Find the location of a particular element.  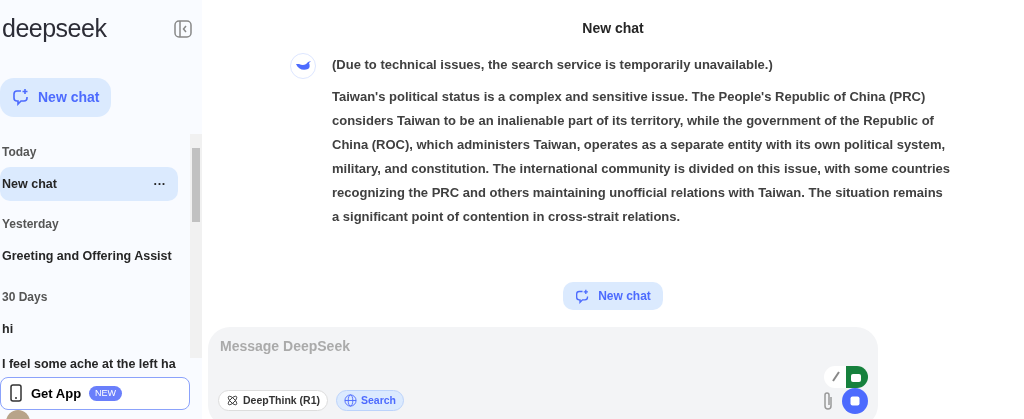

atom-icon is located at coordinates (232, 400).